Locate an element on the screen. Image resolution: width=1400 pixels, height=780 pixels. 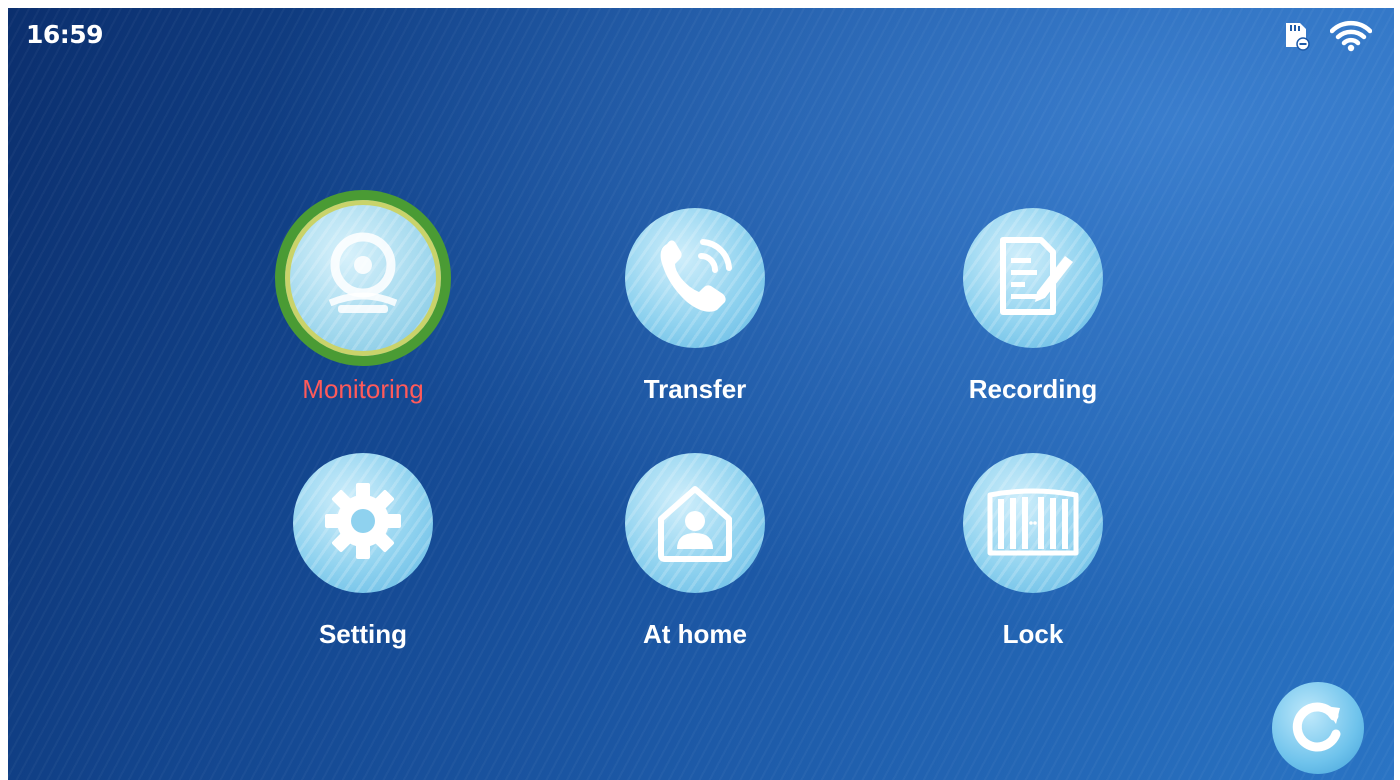
refresh-icon is located at coordinates (1318, 728).